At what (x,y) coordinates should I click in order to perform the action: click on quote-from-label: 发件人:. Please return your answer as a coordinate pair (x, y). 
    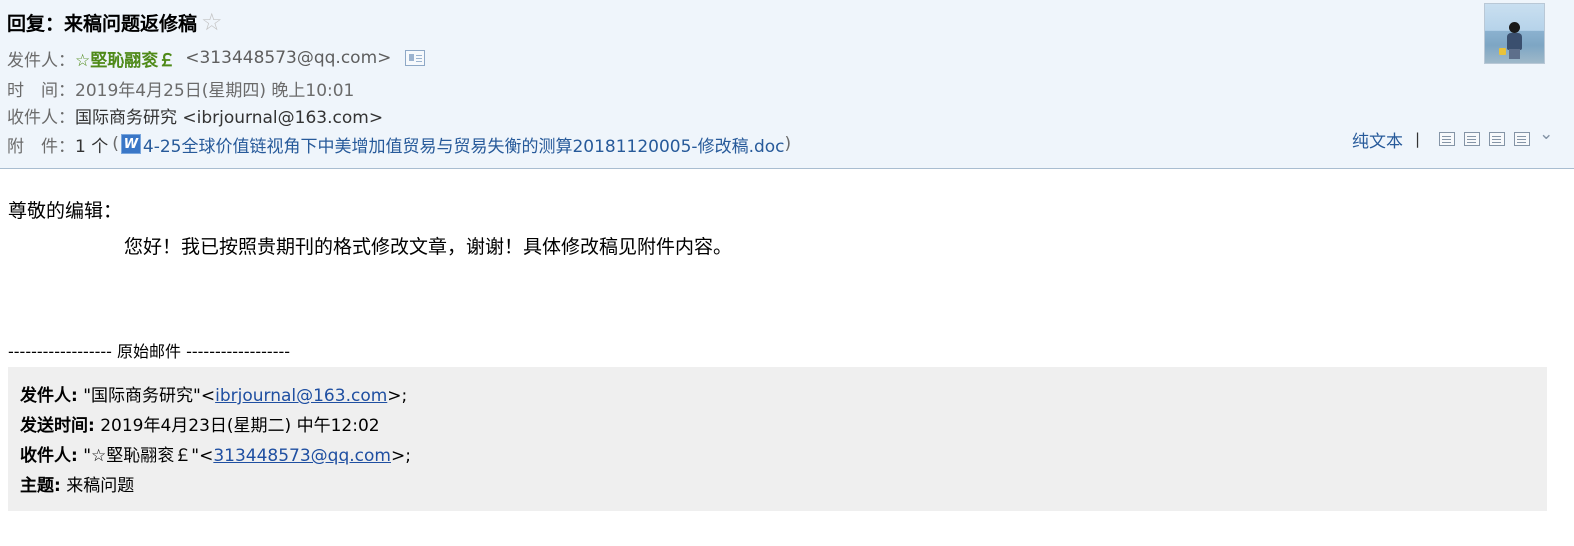
    Looking at the image, I should click on (49, 396).